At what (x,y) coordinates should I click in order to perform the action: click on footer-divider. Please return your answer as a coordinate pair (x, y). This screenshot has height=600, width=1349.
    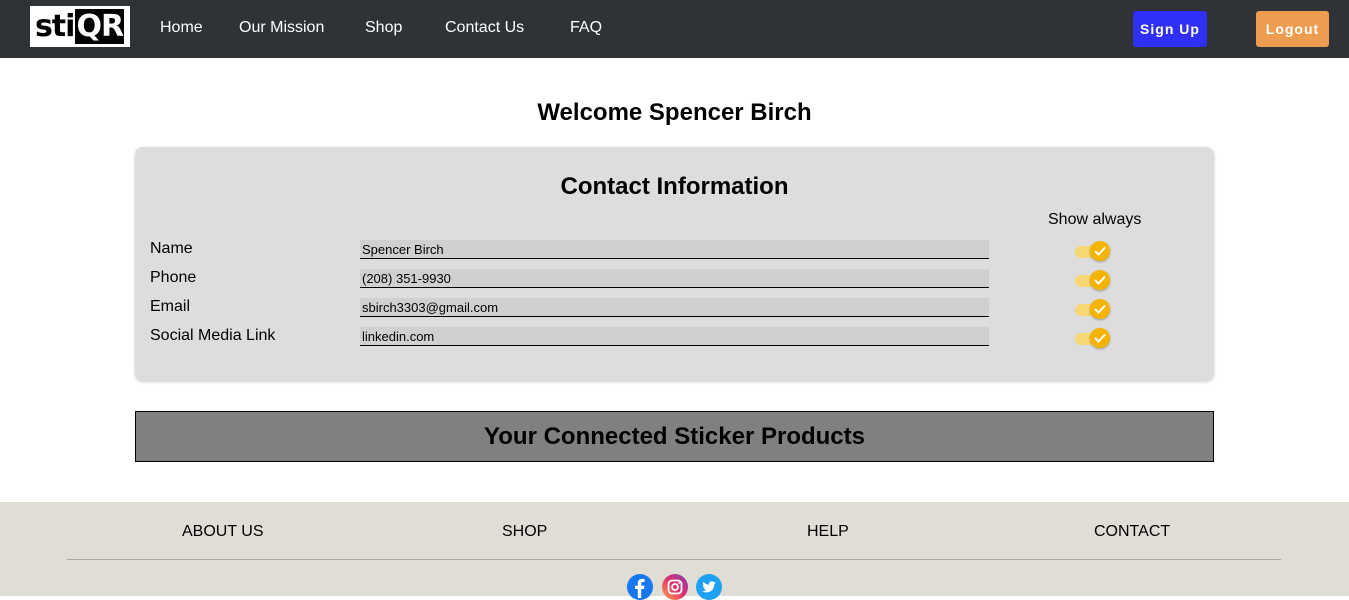
    Looking at the image, I should click on (674, 559).